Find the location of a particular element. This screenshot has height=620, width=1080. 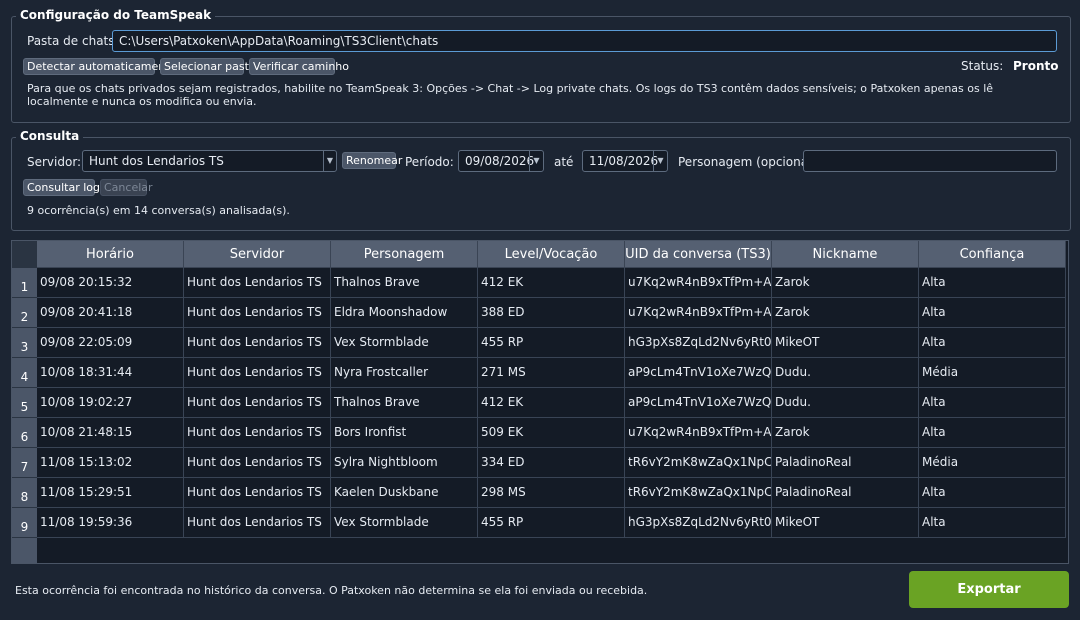

date-to-input: 11/08/2026 ▼ is located at coordinates (625, 161).